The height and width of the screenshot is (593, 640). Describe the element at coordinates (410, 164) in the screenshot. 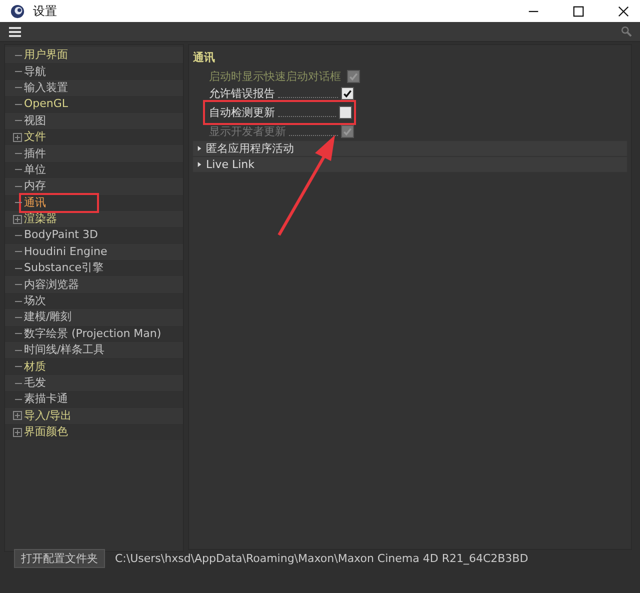

I see `collapsible-section: Live Link` at that location.